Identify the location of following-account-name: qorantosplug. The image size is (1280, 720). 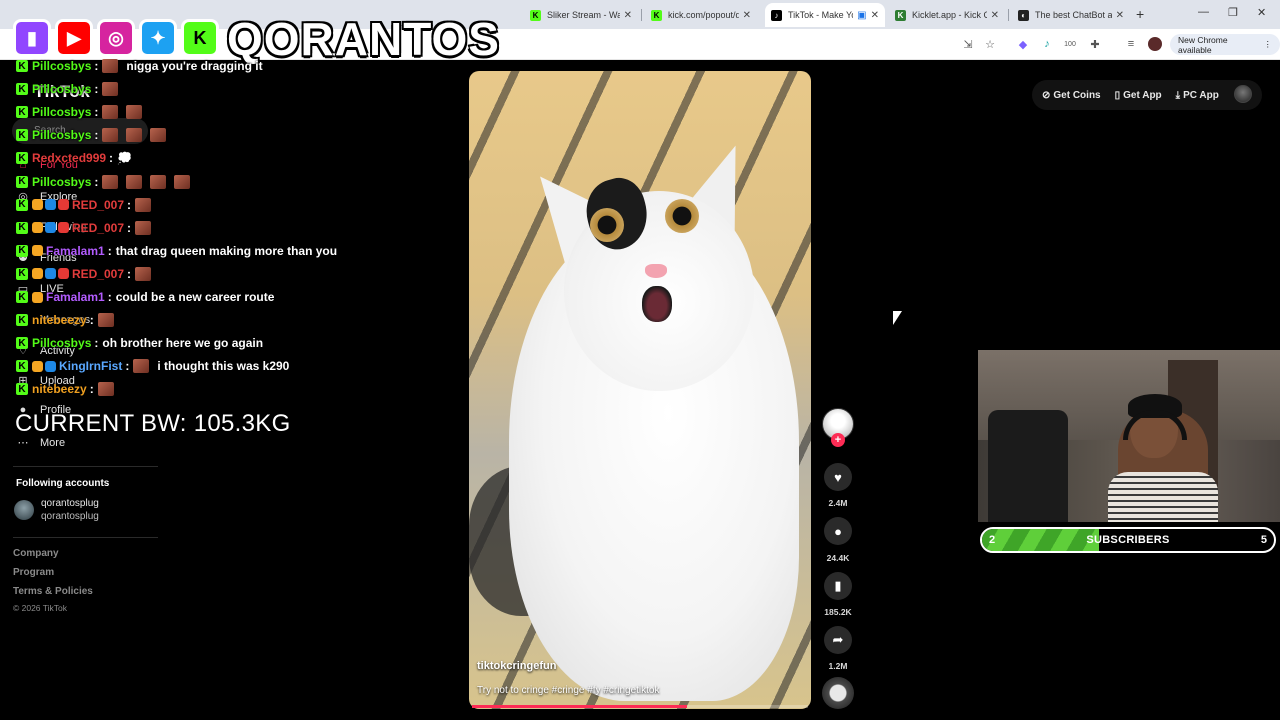
(70, 503).